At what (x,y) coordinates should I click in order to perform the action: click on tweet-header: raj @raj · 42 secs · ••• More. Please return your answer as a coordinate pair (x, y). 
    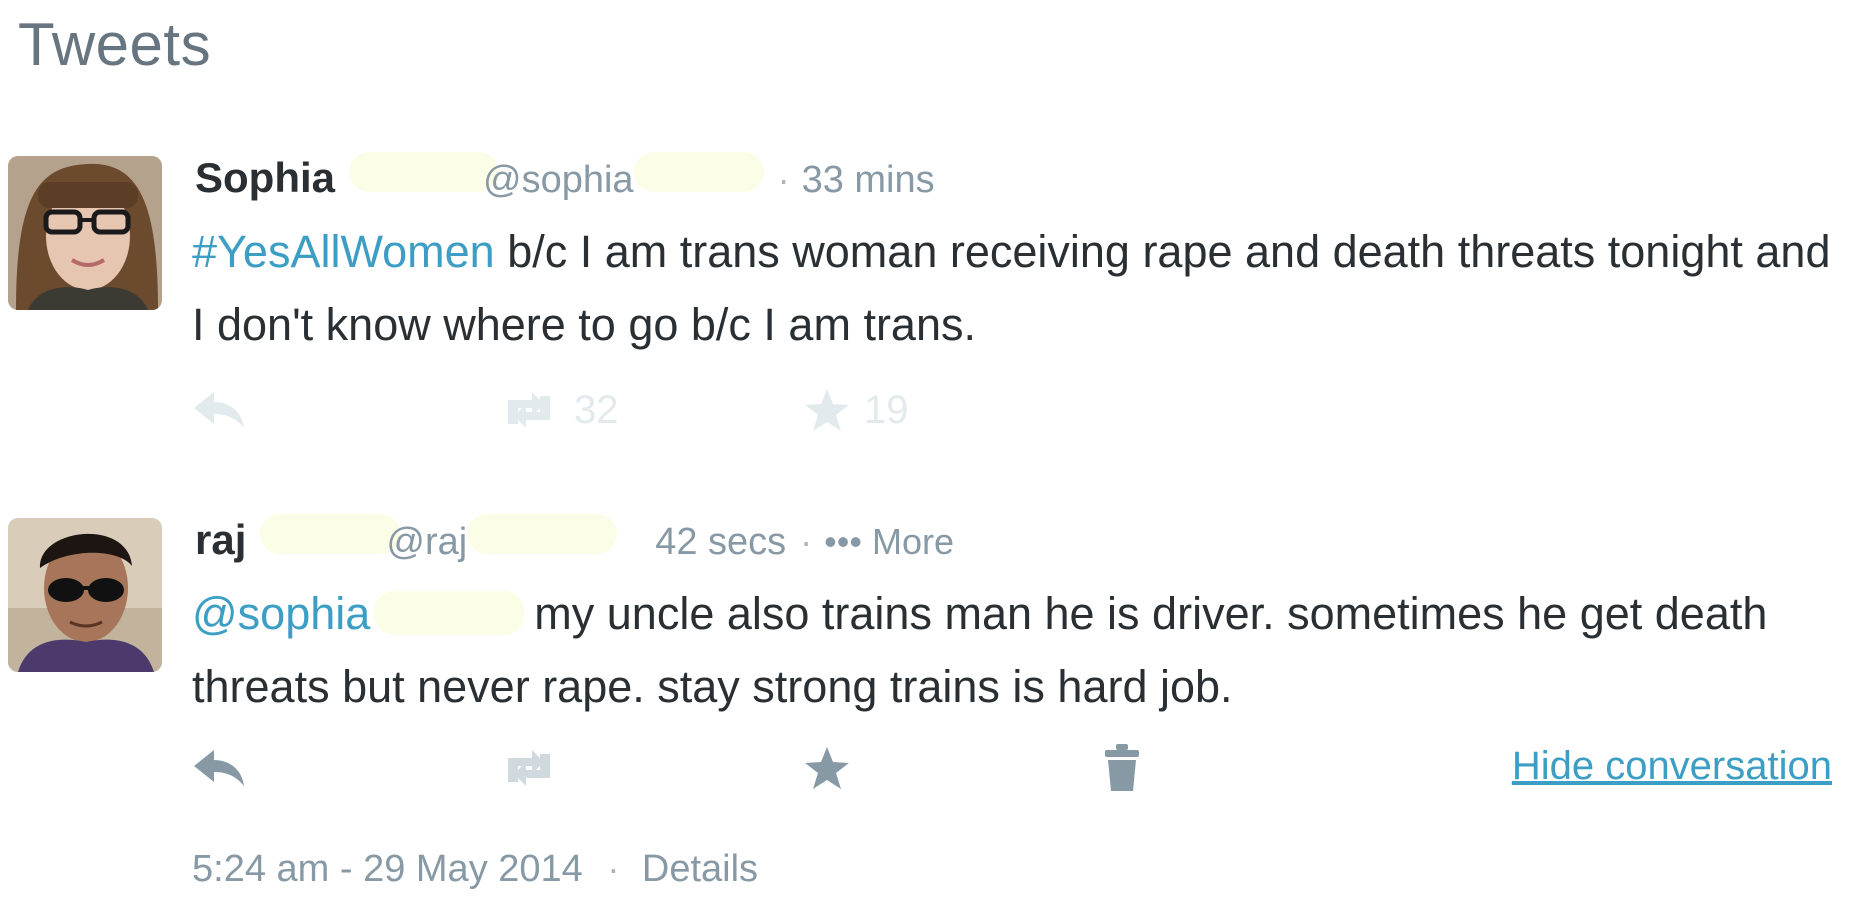
    Looking at the image, I should click on (574, 544).